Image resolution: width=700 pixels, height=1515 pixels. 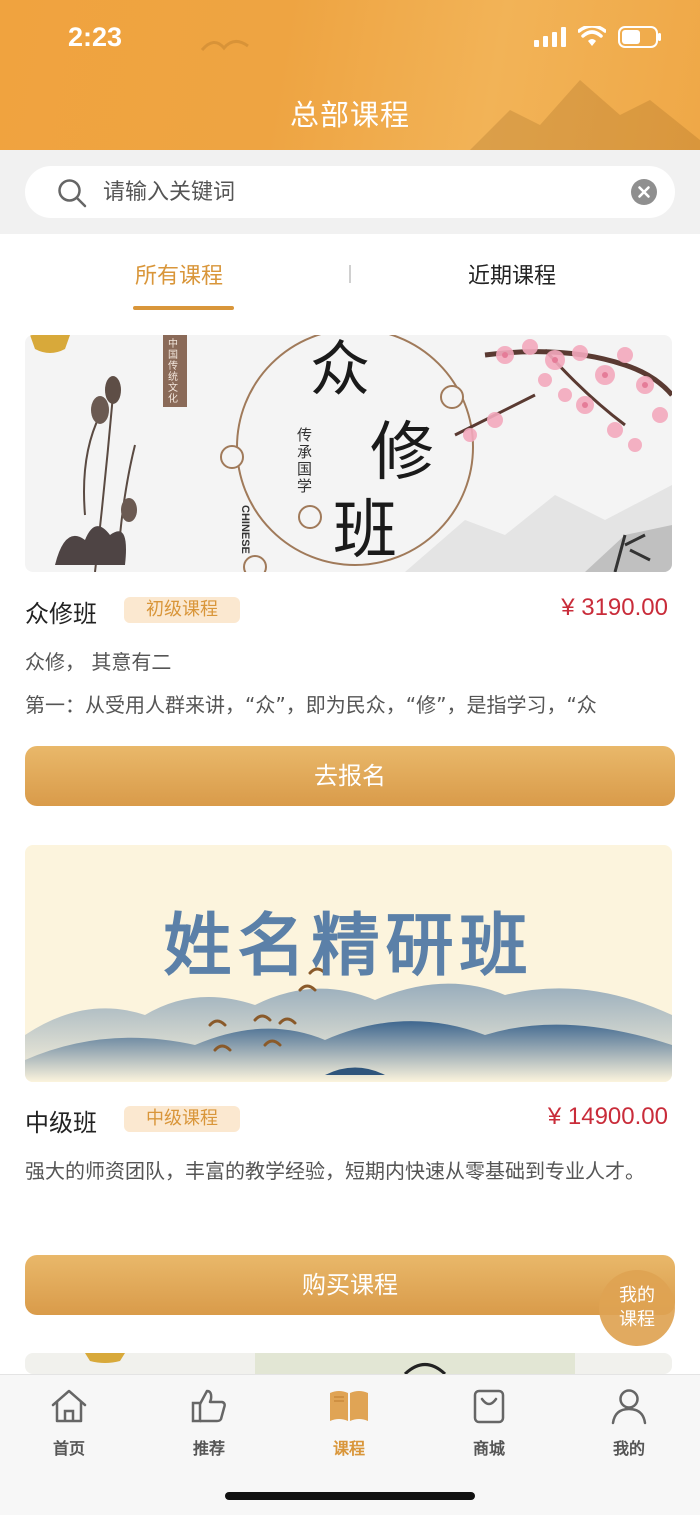 I want to click on my-courses-fab: 我的 课程, so click(x=637, y=1308).